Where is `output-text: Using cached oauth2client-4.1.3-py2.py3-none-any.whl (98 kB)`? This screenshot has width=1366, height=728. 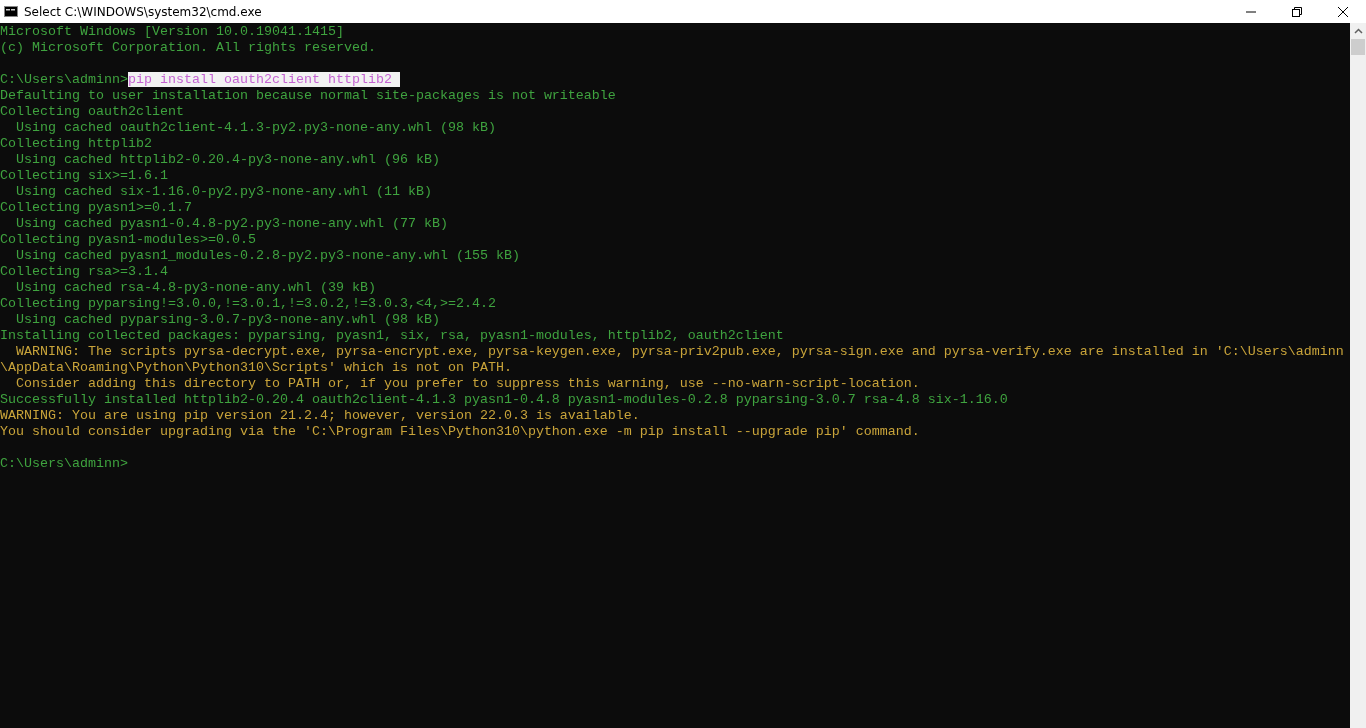
output-text: Using cached oauth2client-4.1.3-py2.py3-none-any.whl (98 kB) is located at coordinates (255, 127).